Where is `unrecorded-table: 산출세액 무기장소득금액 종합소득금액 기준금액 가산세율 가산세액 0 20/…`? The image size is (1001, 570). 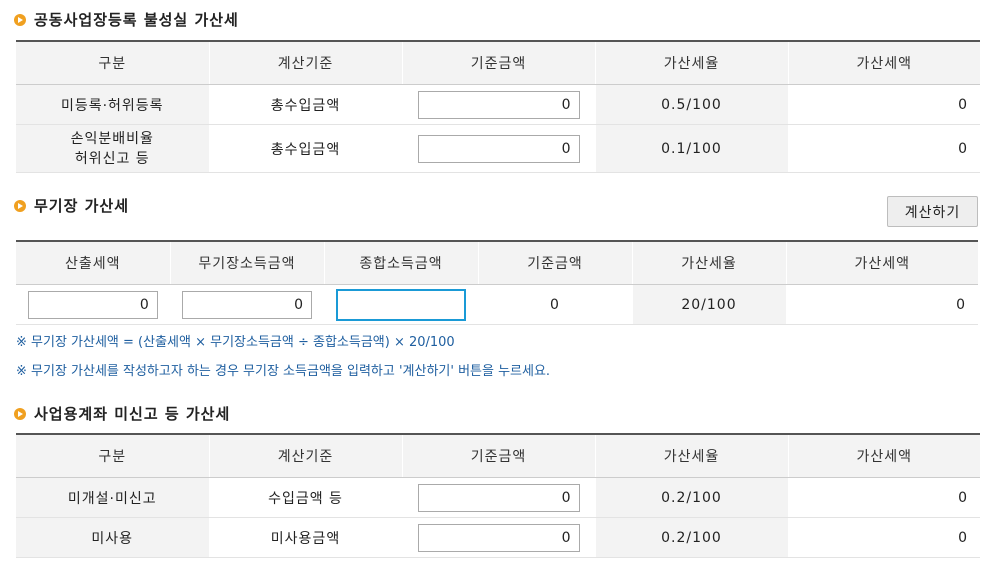
unrecorded-table: 산출세액 무기장소득금액 종합소득금액 기준금액 가산세율 가산세액 0 20/… is located at coordinates (497, 282).